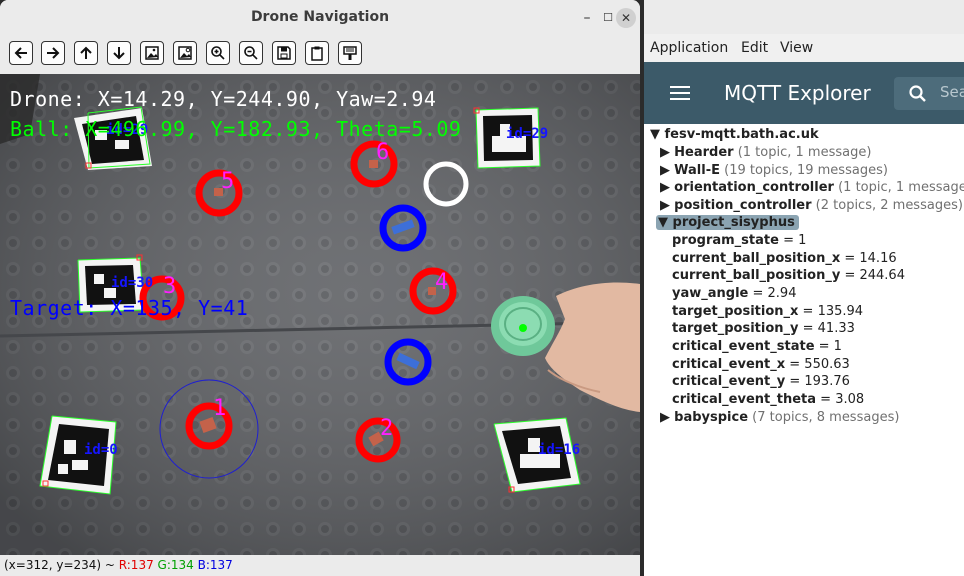  I want to click on zoom-out-button, so click(251, 53).